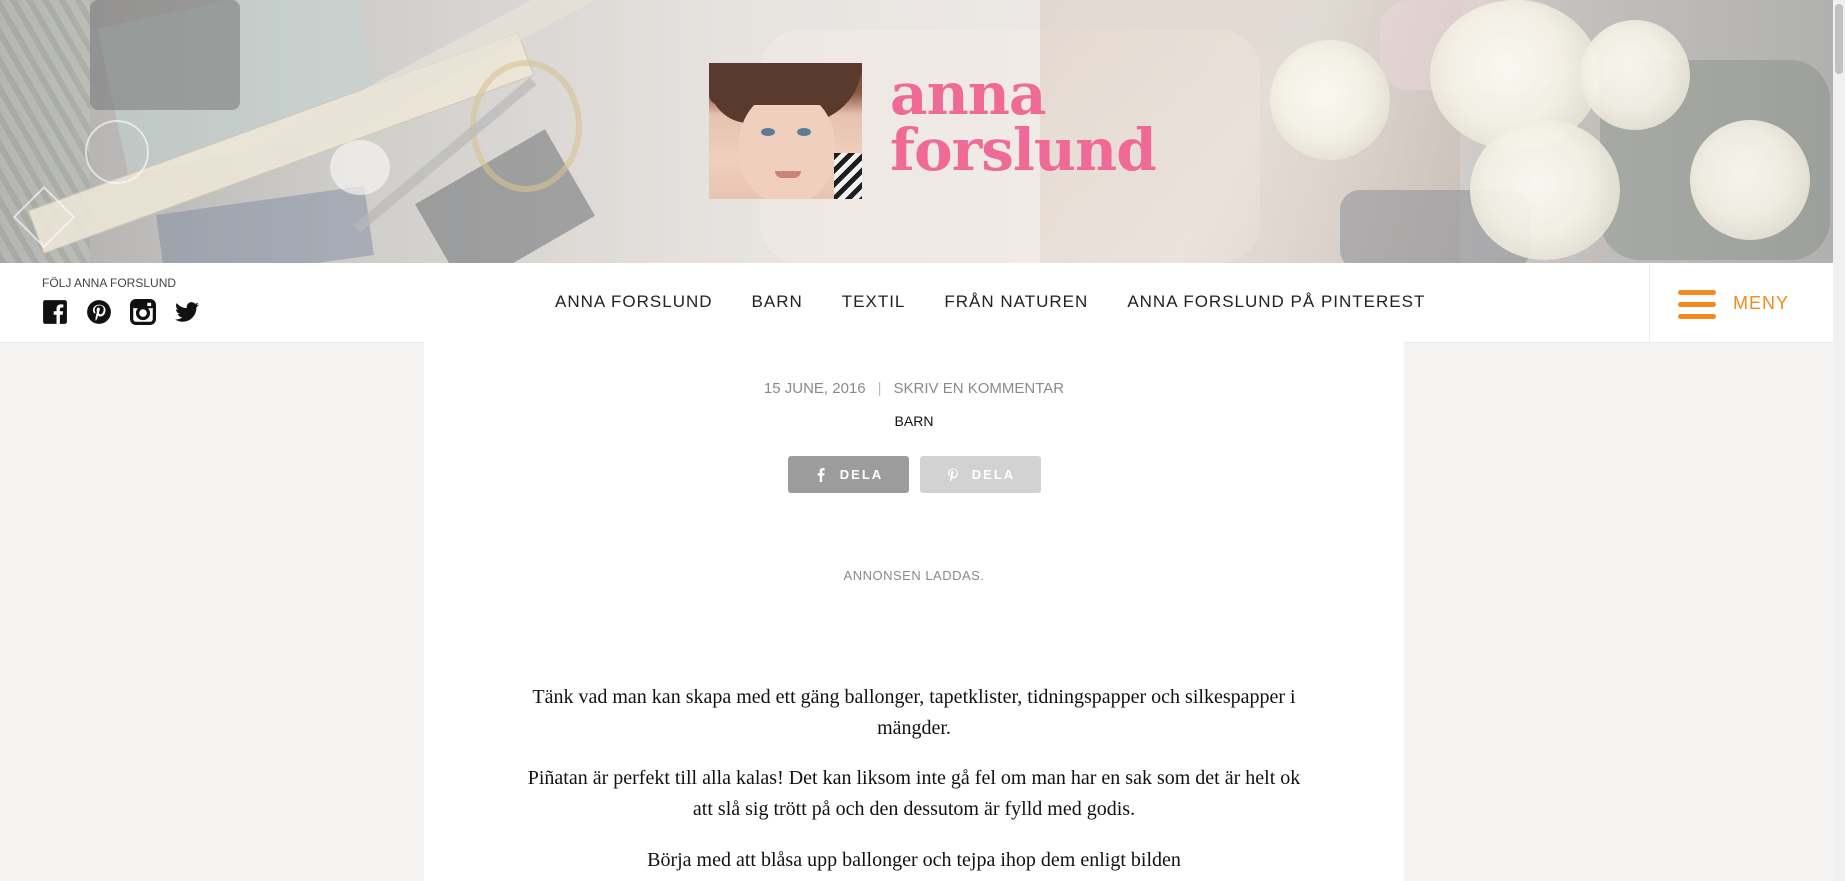 Image resolution: width=1845 pixels, height=881 pixels. Describe the element at coordinates (979, 388) in the screenshot. I see `write-comment-link: SKRIV EN KOMMENTAR` at that location.